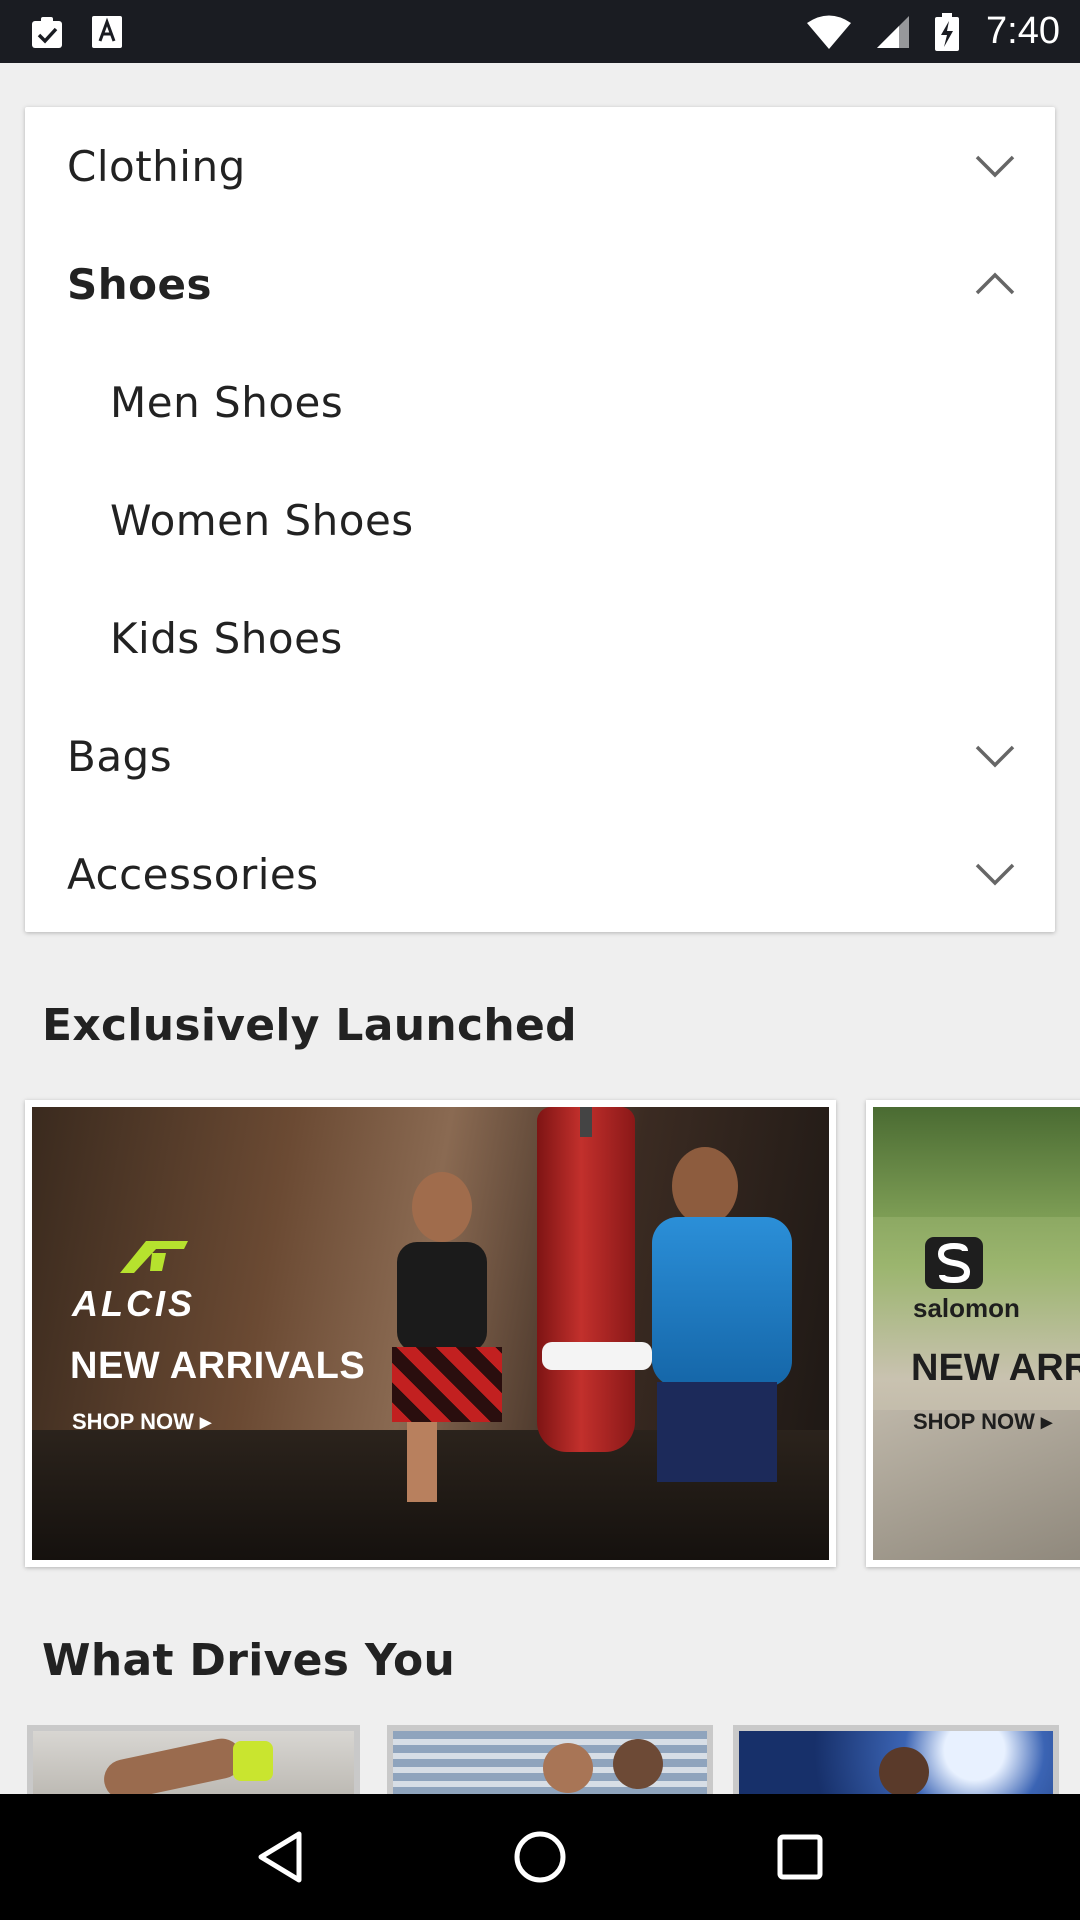 The height and width of the screenshot is (1920, 1080). What do you see at coordinates (226, 638) in the screenshot?
I see `subcategory-label: Kids Shoes` at bounding box center [226, 638].